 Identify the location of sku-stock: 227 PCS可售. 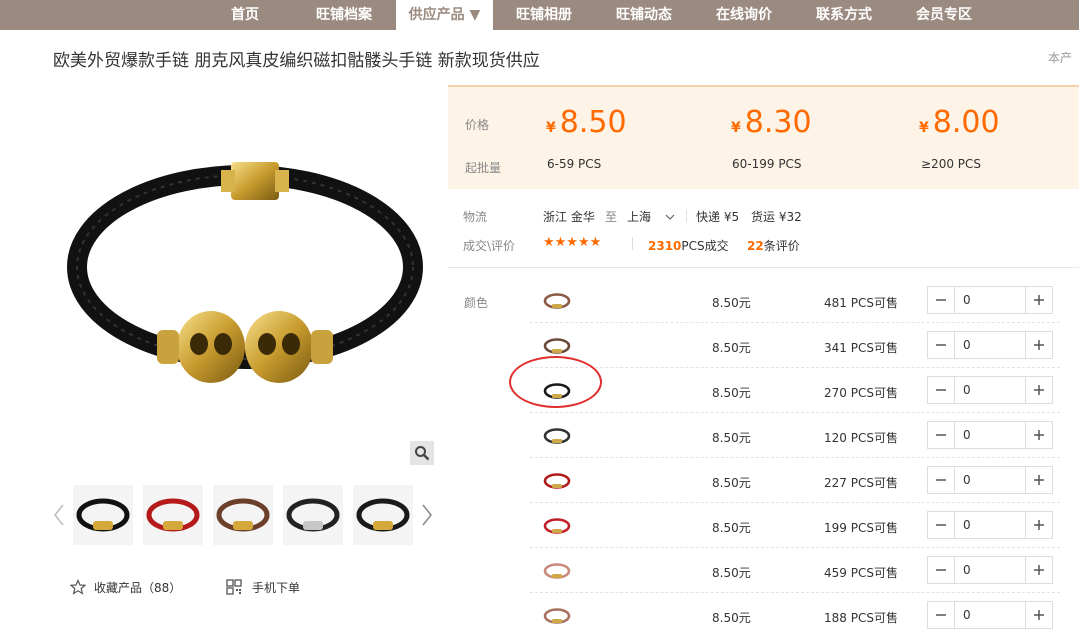
(861, 483).